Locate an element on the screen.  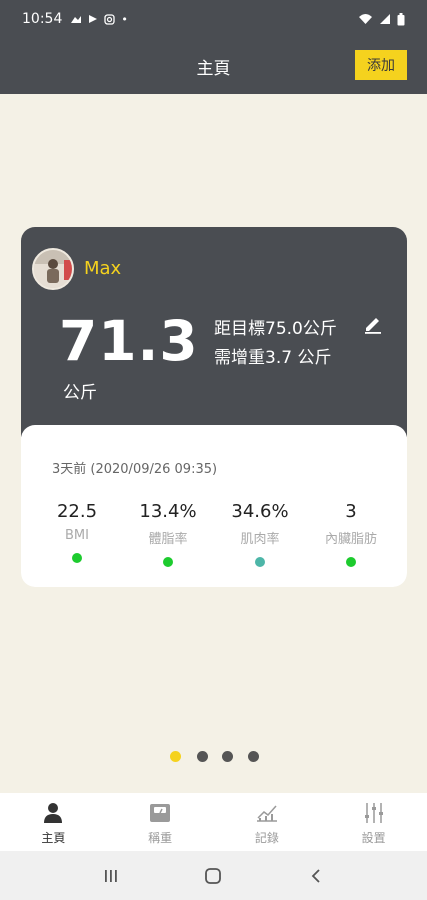
metric-value: 34.6% is located at coordinates (260, 511).